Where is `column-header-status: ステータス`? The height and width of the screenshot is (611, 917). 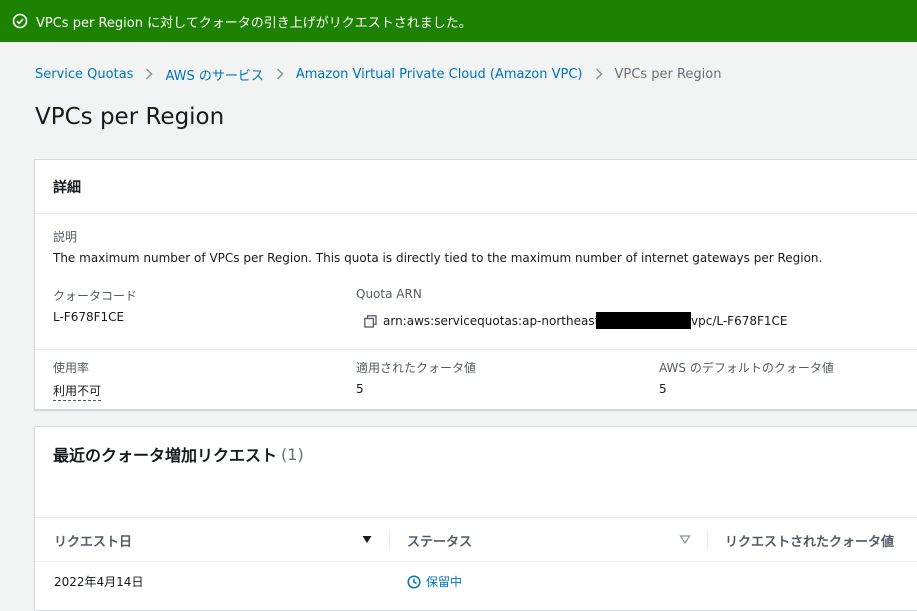 column-header-status: ステータス is located at coordinates (439, 540).